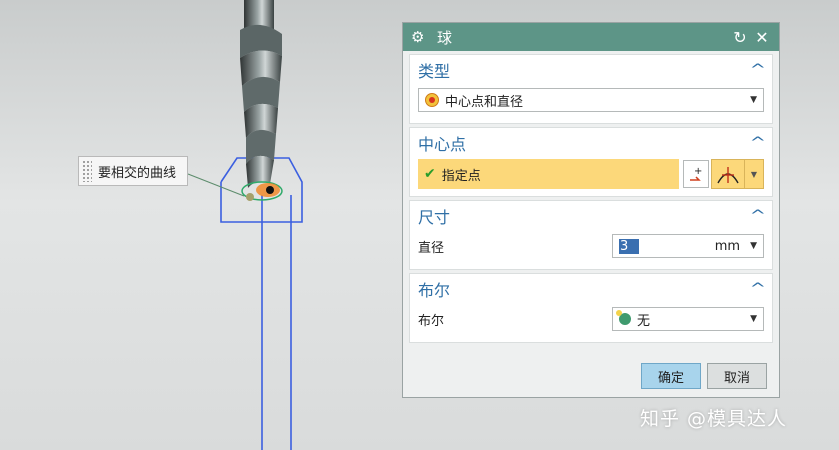 This screenshot has height=450, width=839. Describe the element at coordinates (434, 217) in the screenshot. I see `section-size-title: 尺寸` at that location.